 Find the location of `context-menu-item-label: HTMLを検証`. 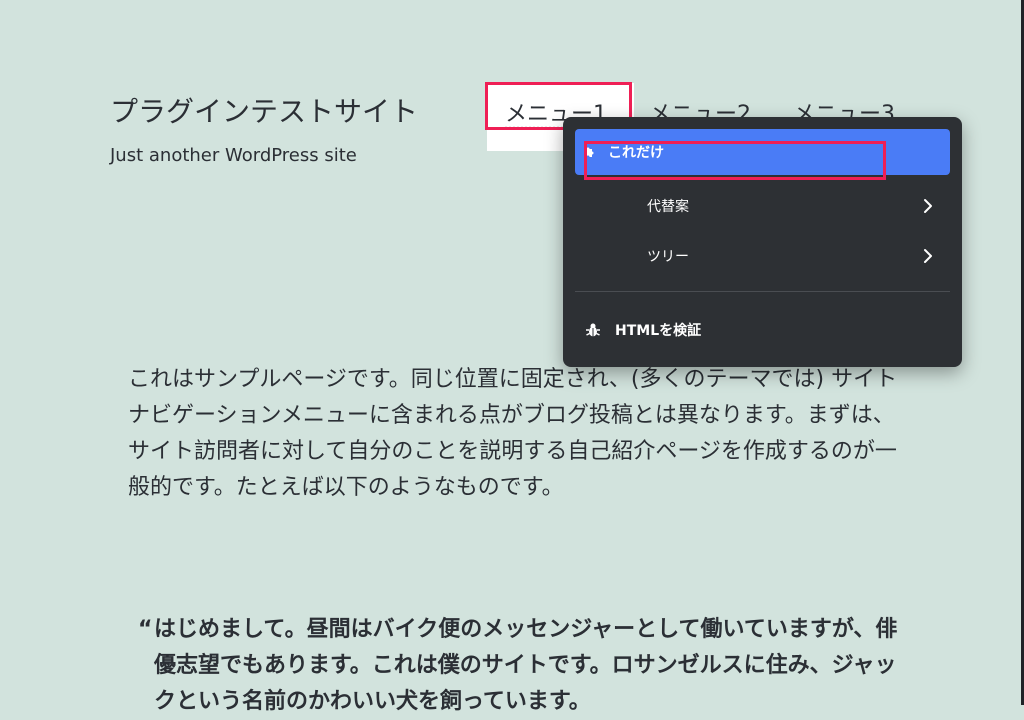

context-menu-item-label: HTMLを検証 is located at coordinates (658, 331).